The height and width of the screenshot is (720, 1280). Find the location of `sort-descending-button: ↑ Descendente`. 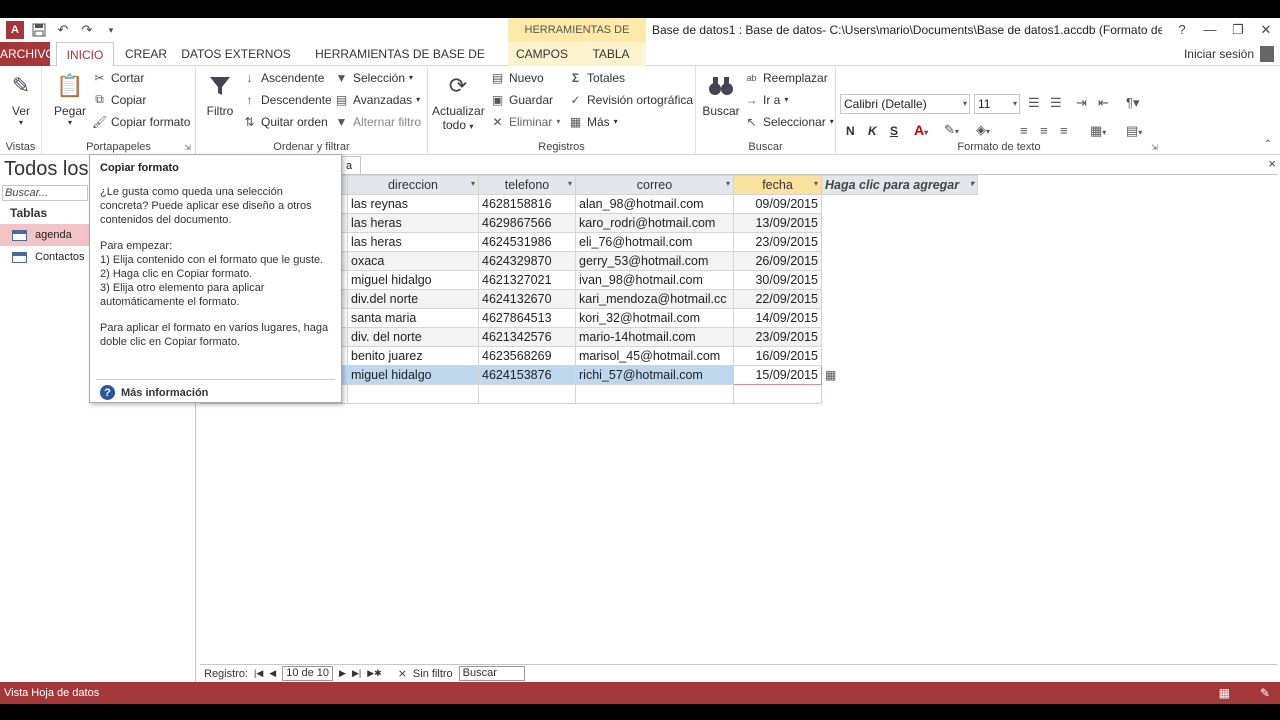

sort-descending-button: ↑ Descendente is located at coordinates (287, 99).